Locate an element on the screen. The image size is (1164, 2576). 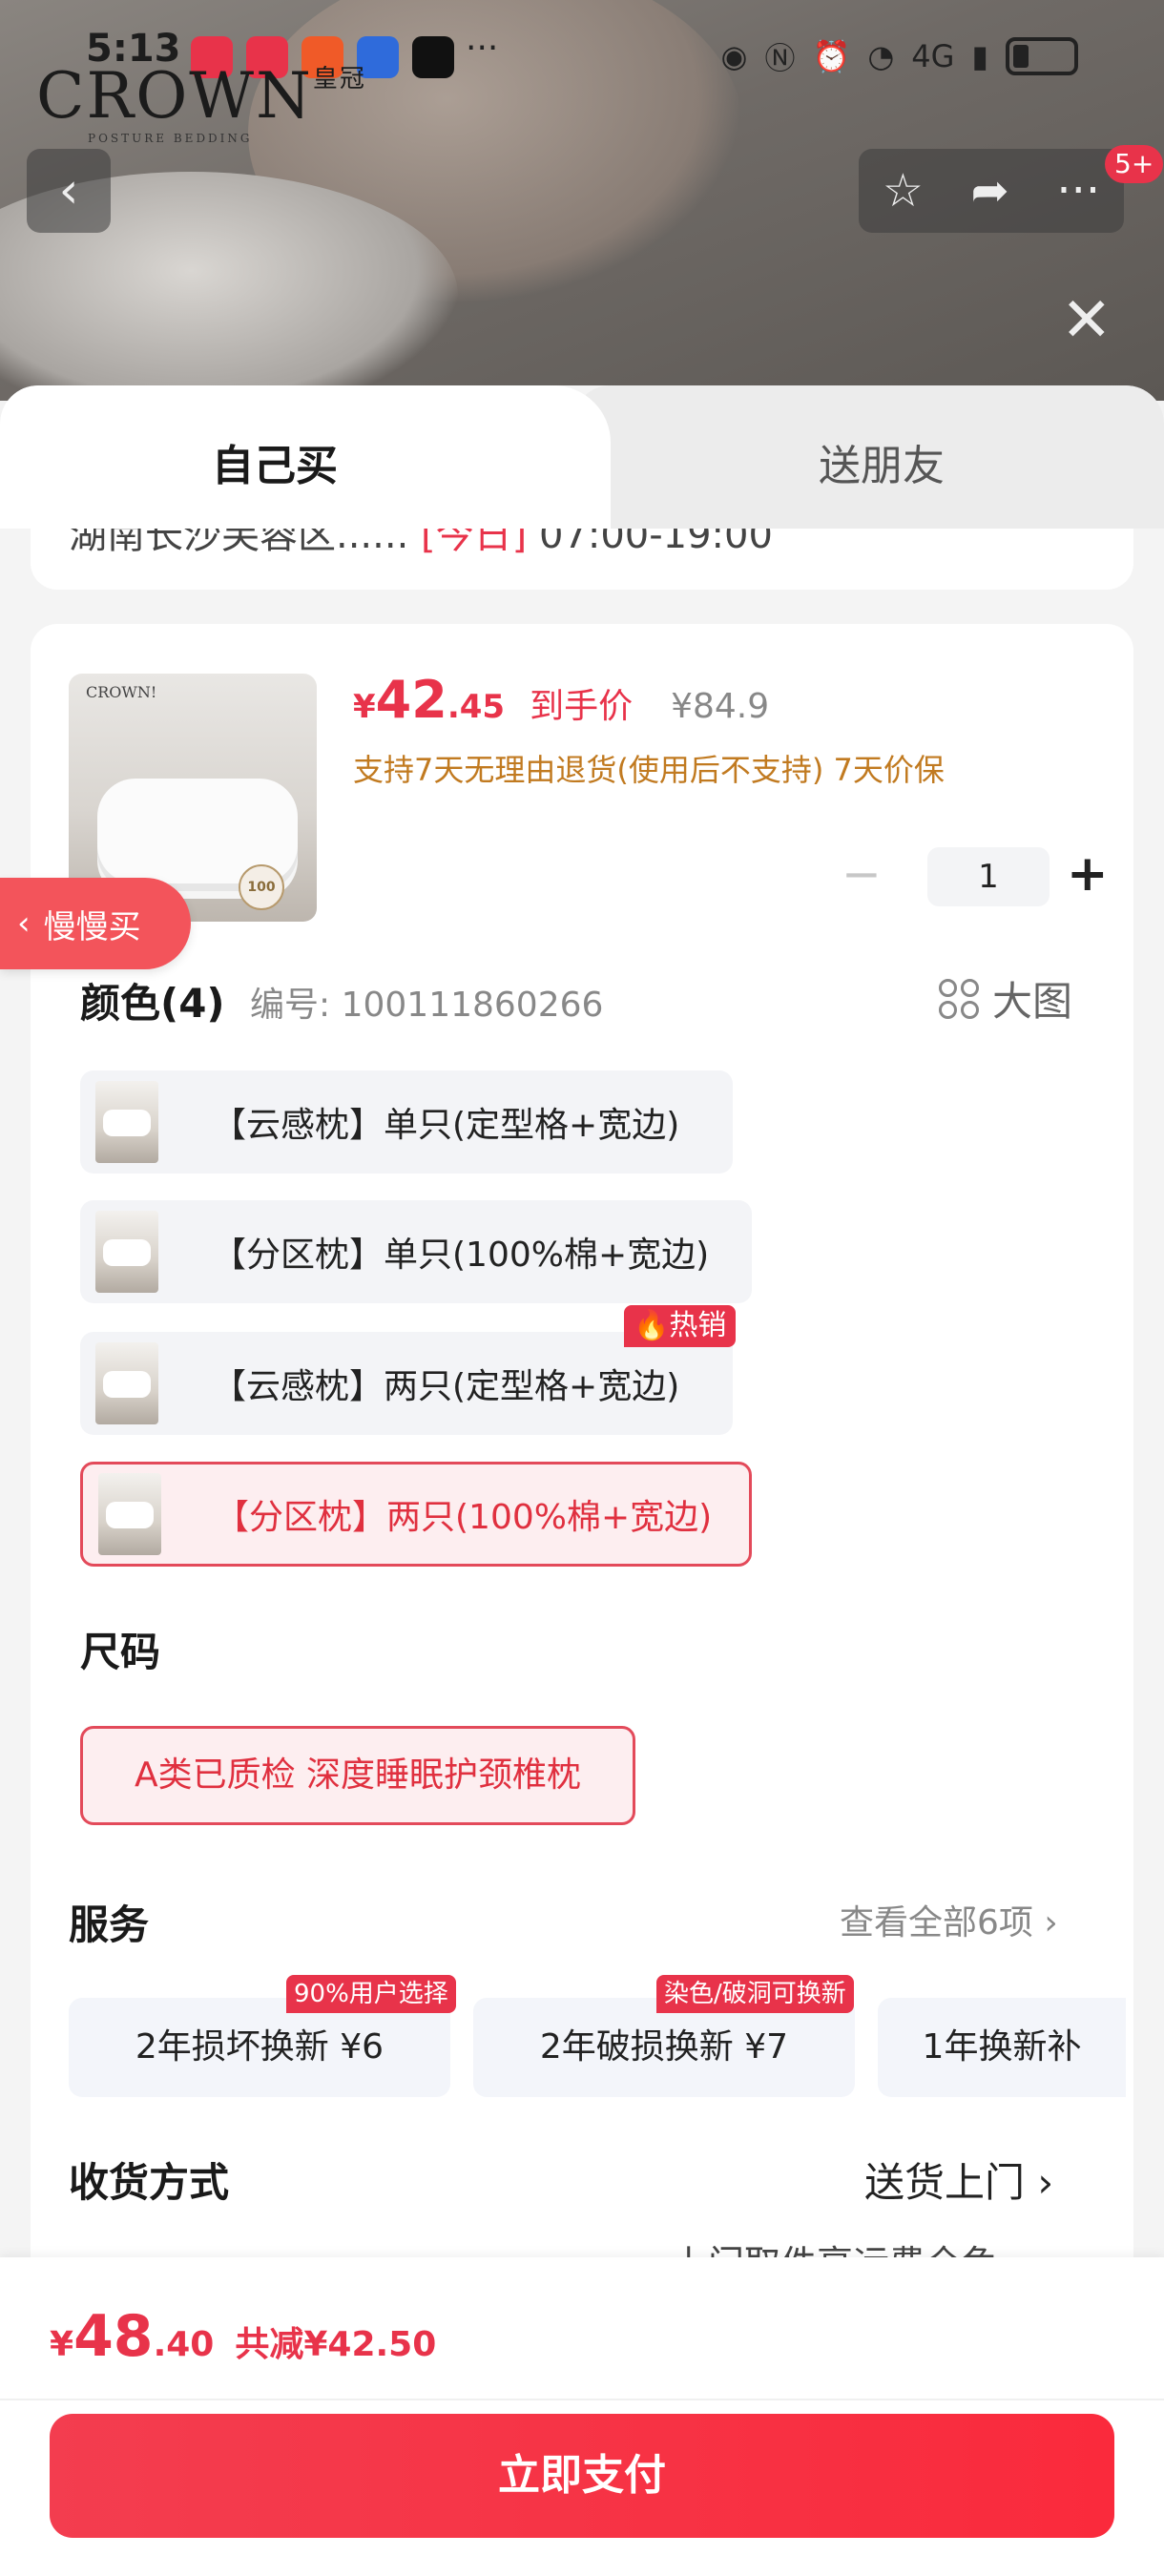
nav-actions: ☆ ➦ ··· is located at coordinates (991, 191).